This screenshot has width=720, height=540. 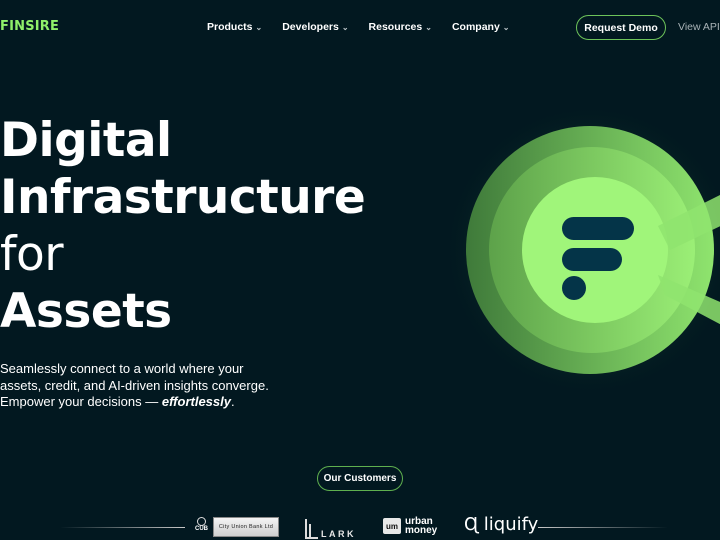 I want to click on logo-liquify: Ɋ liquify, so click(x=501, y=524).